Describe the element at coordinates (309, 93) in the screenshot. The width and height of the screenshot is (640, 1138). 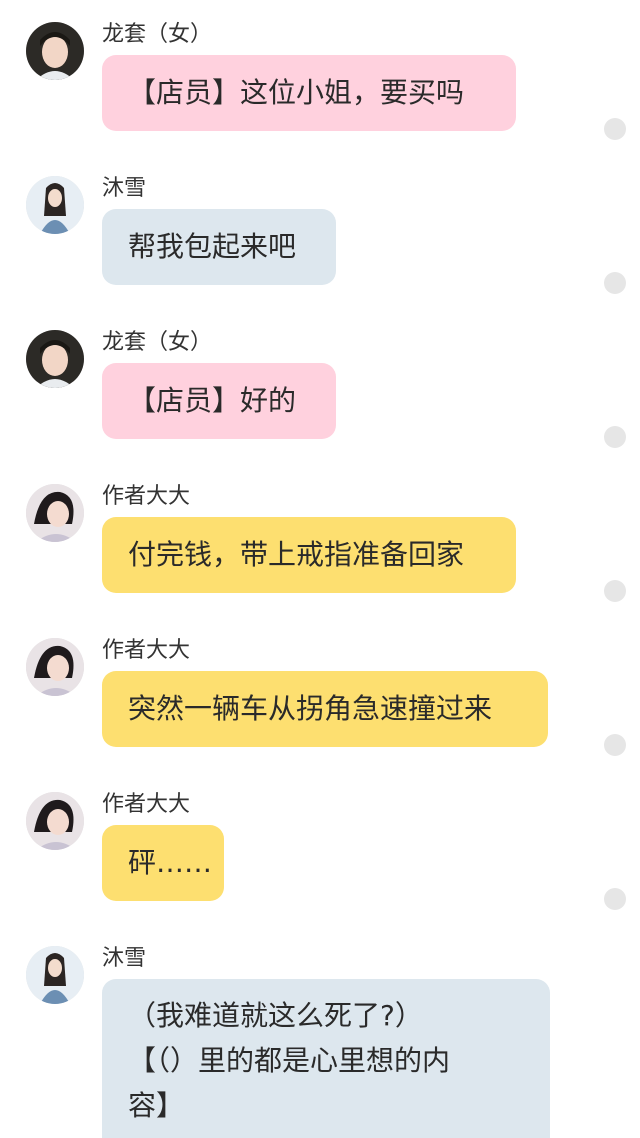
I see `message-bubble: 【店员】这位小姐，要买吗` at that location.